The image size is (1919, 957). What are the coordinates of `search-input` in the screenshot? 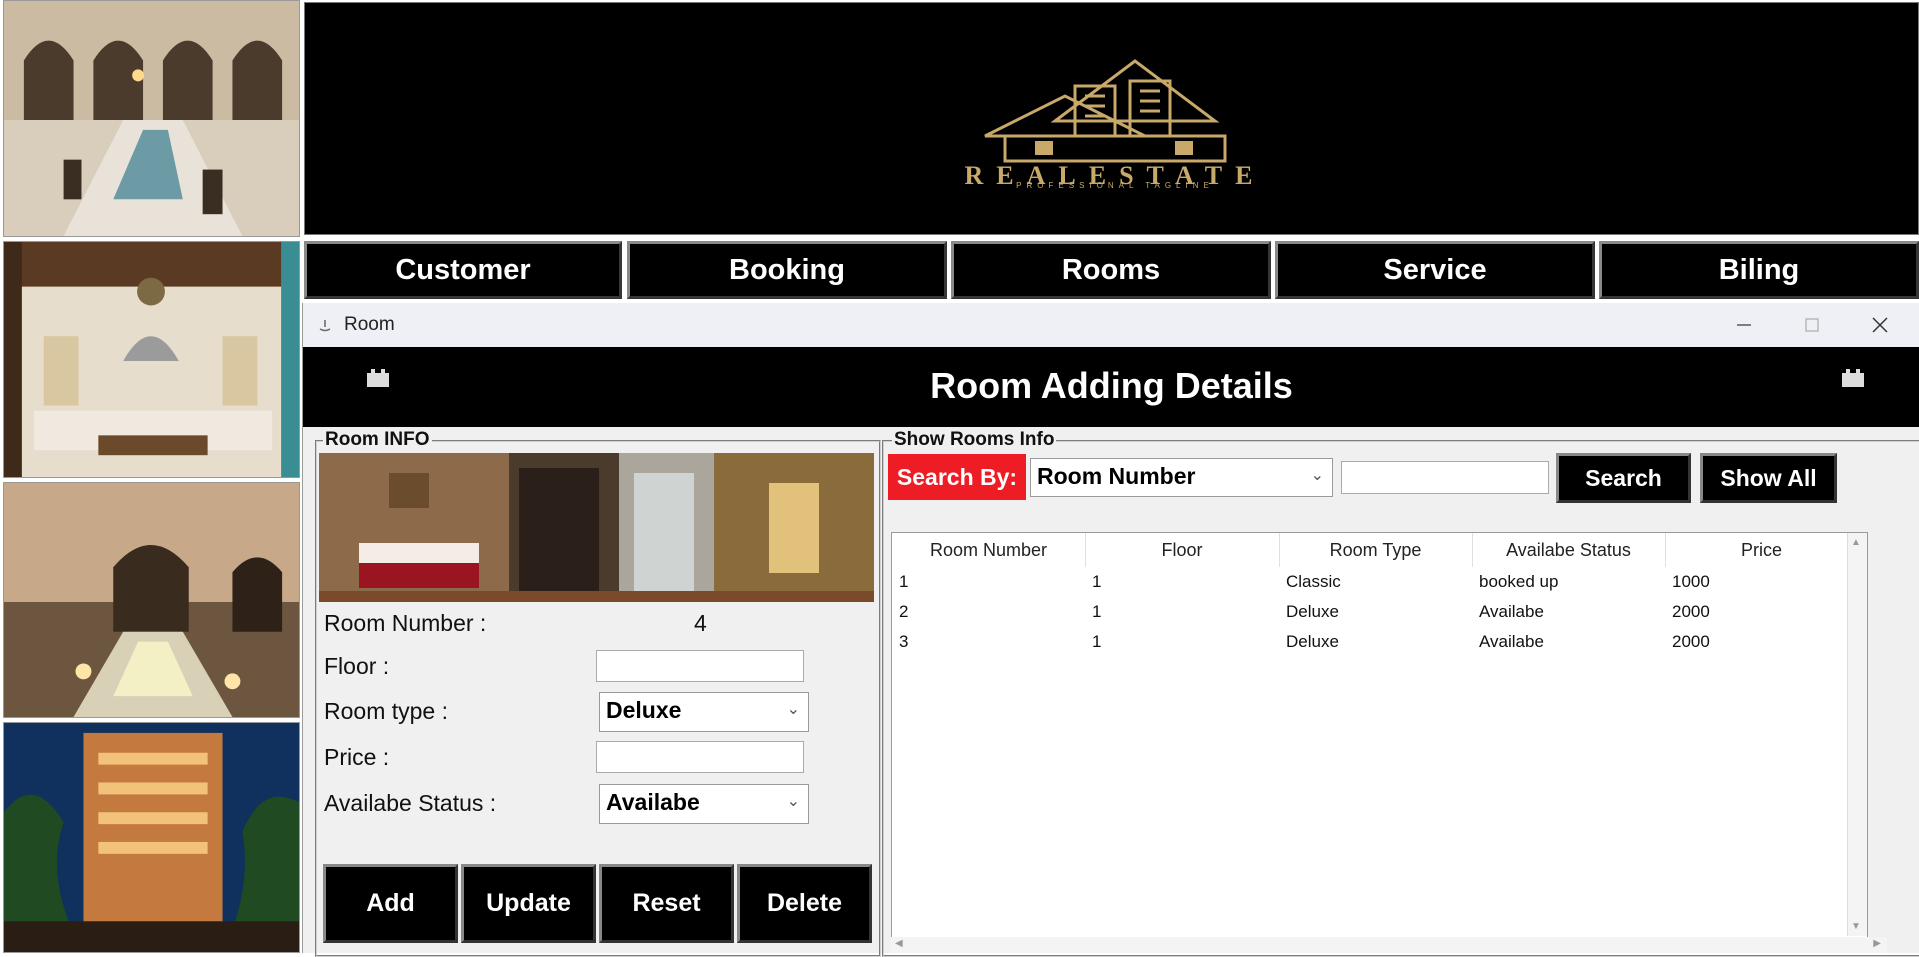 It's located at (1445, 477).